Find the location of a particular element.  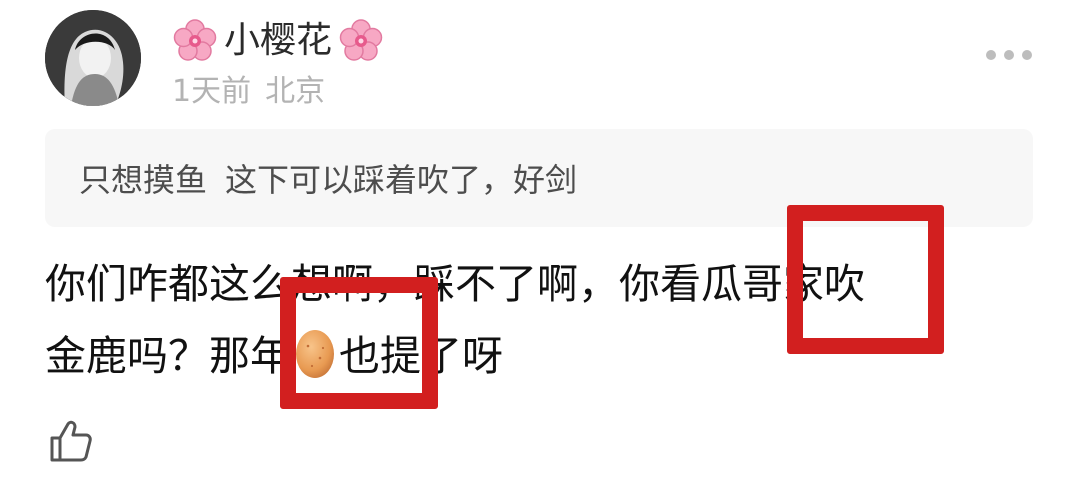

more-dots-icon is located at coordinates (1009, 55).